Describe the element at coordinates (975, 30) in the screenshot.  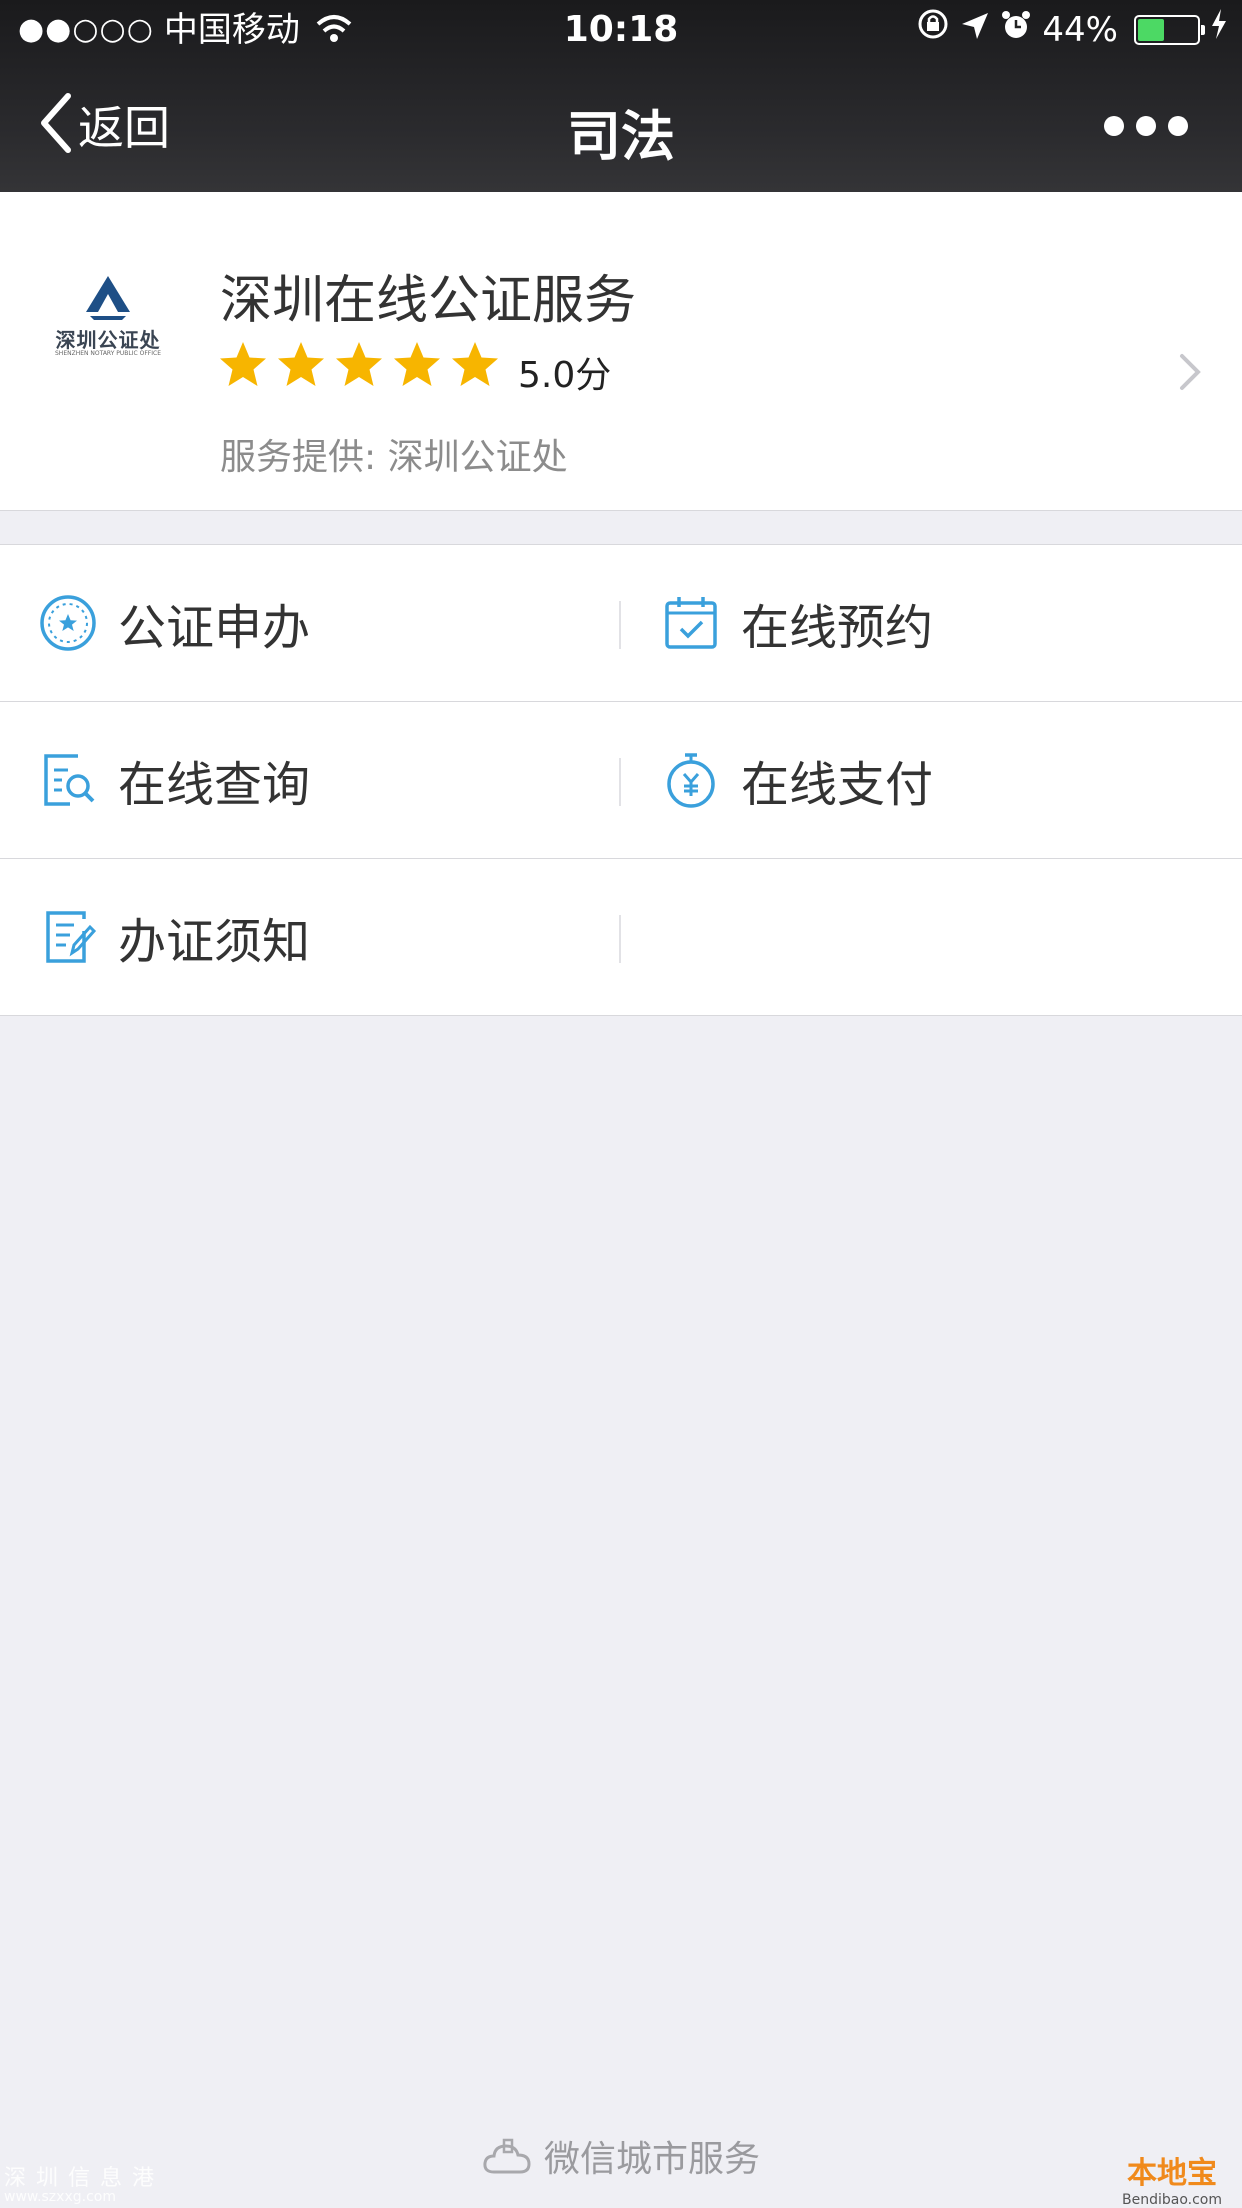
I see `location-icon` at that location.